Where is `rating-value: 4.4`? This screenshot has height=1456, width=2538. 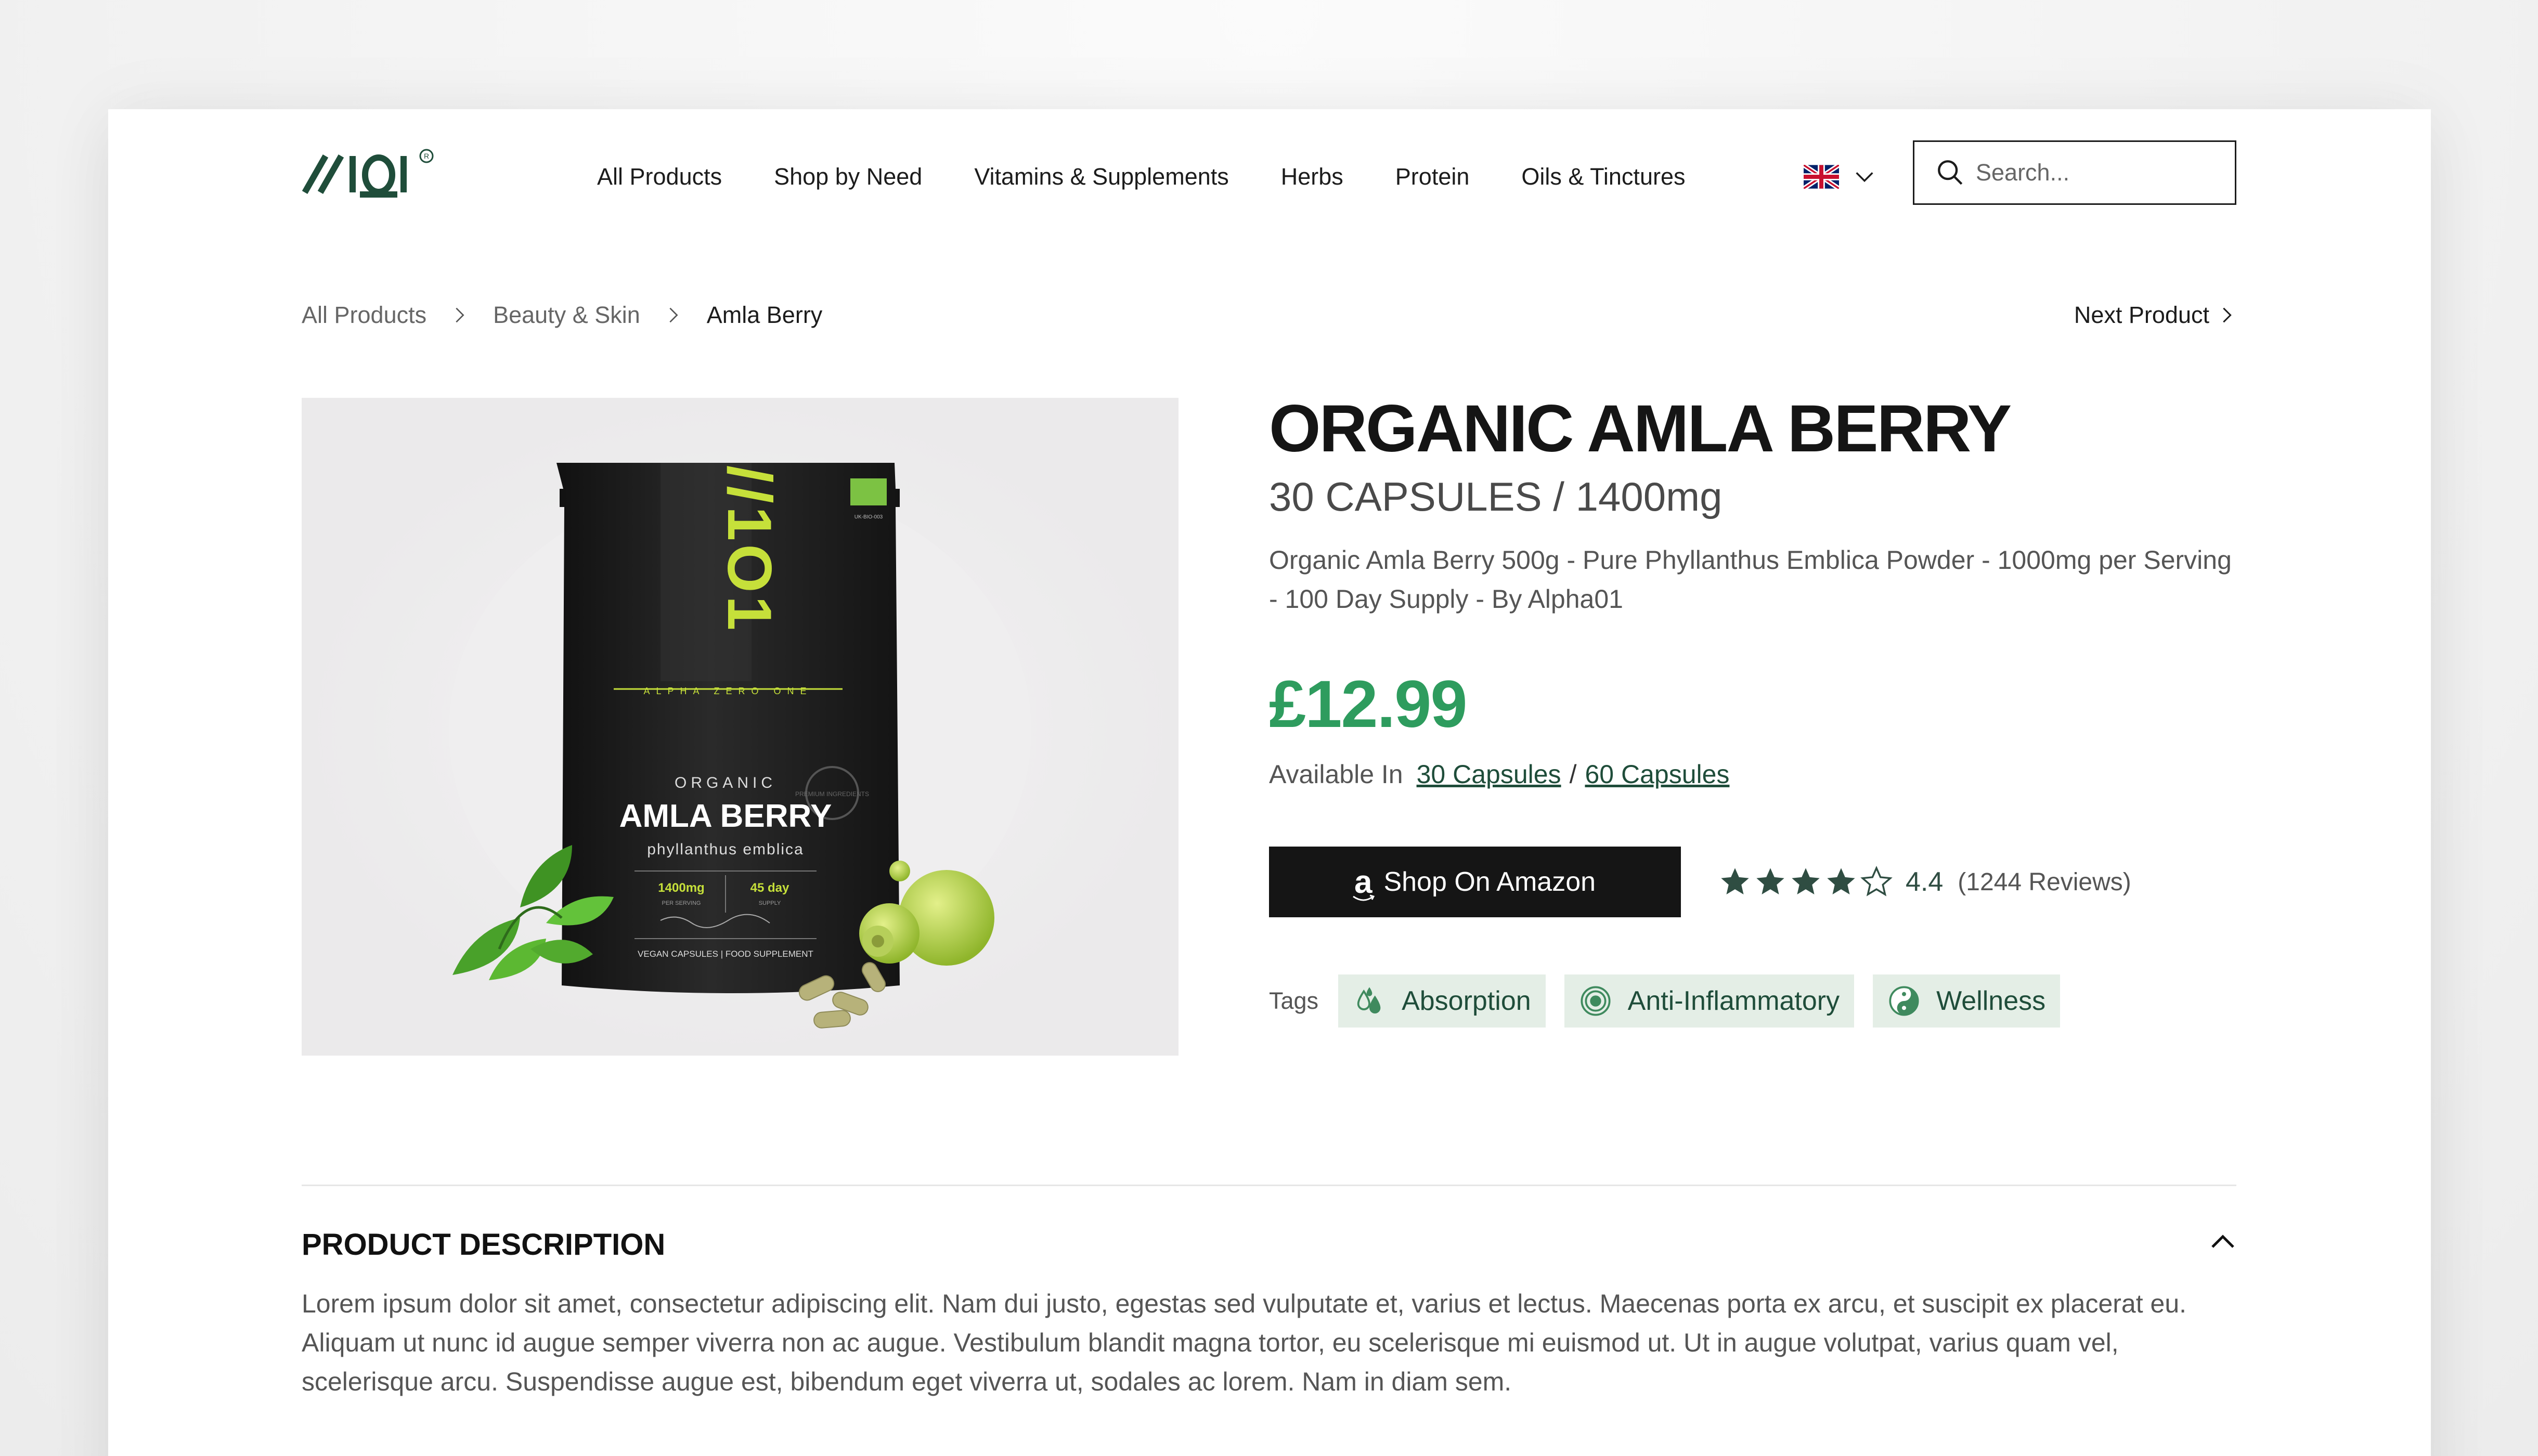
rating-value: 4.4 is located at coordinates (1925, 882).